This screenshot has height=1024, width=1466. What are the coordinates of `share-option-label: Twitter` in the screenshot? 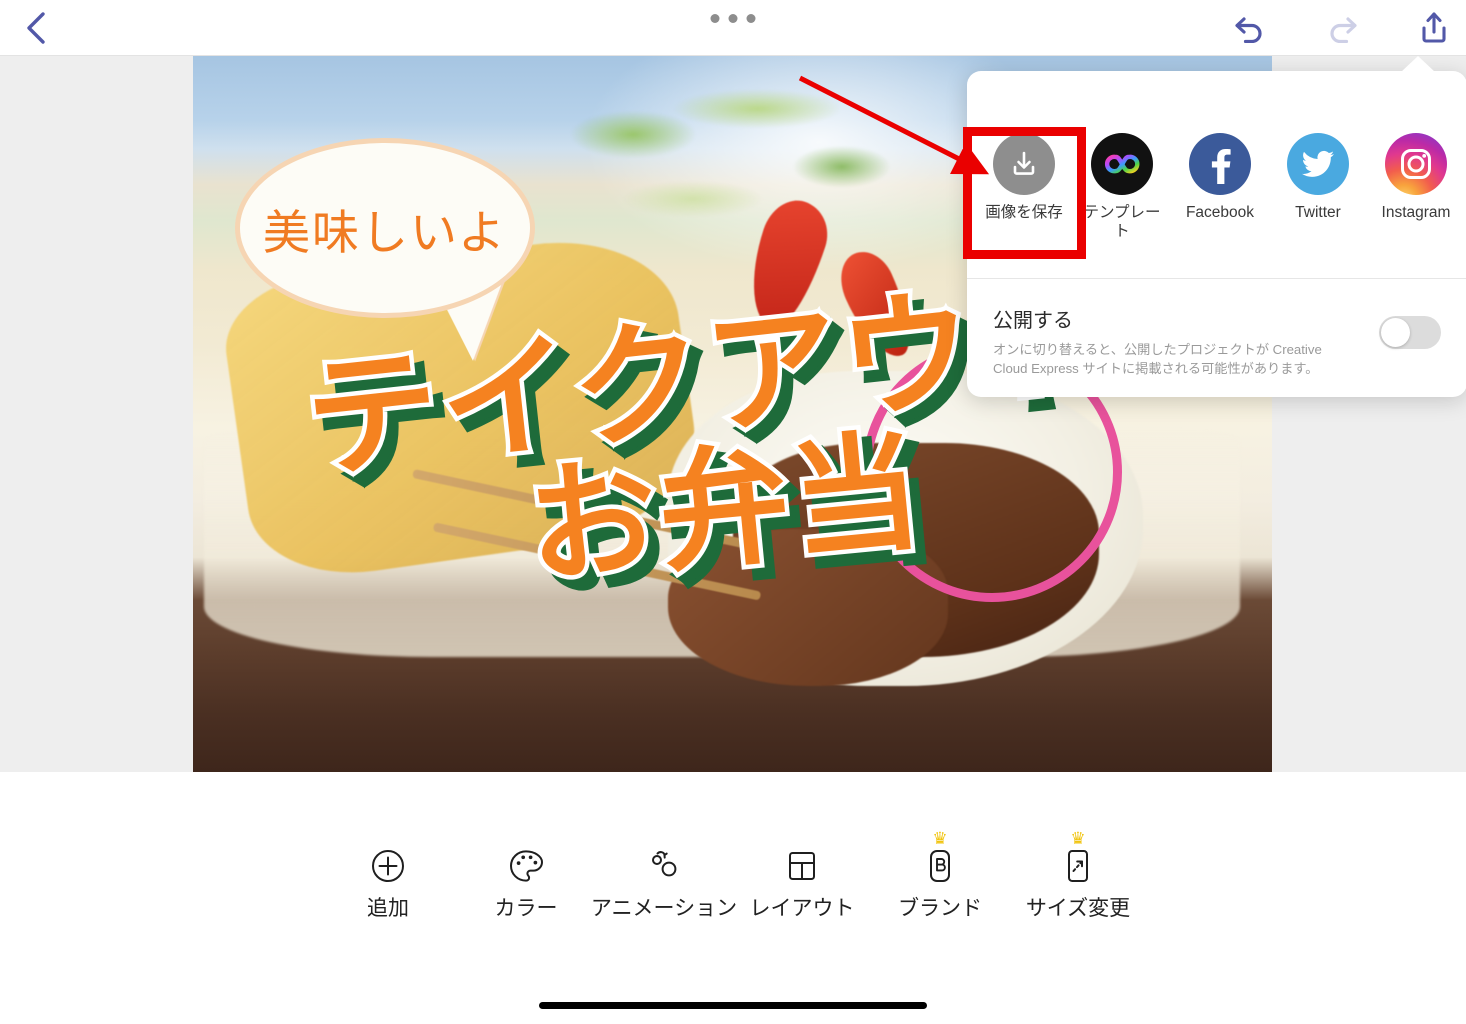 It's located at (1318, 212).